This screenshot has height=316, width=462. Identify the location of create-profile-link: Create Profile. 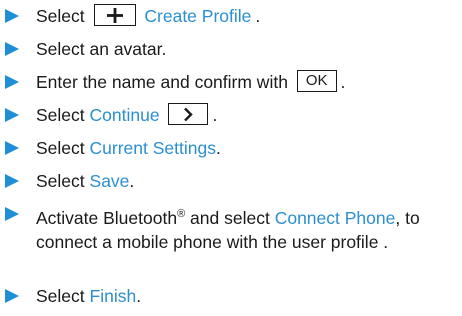
(197, 16).